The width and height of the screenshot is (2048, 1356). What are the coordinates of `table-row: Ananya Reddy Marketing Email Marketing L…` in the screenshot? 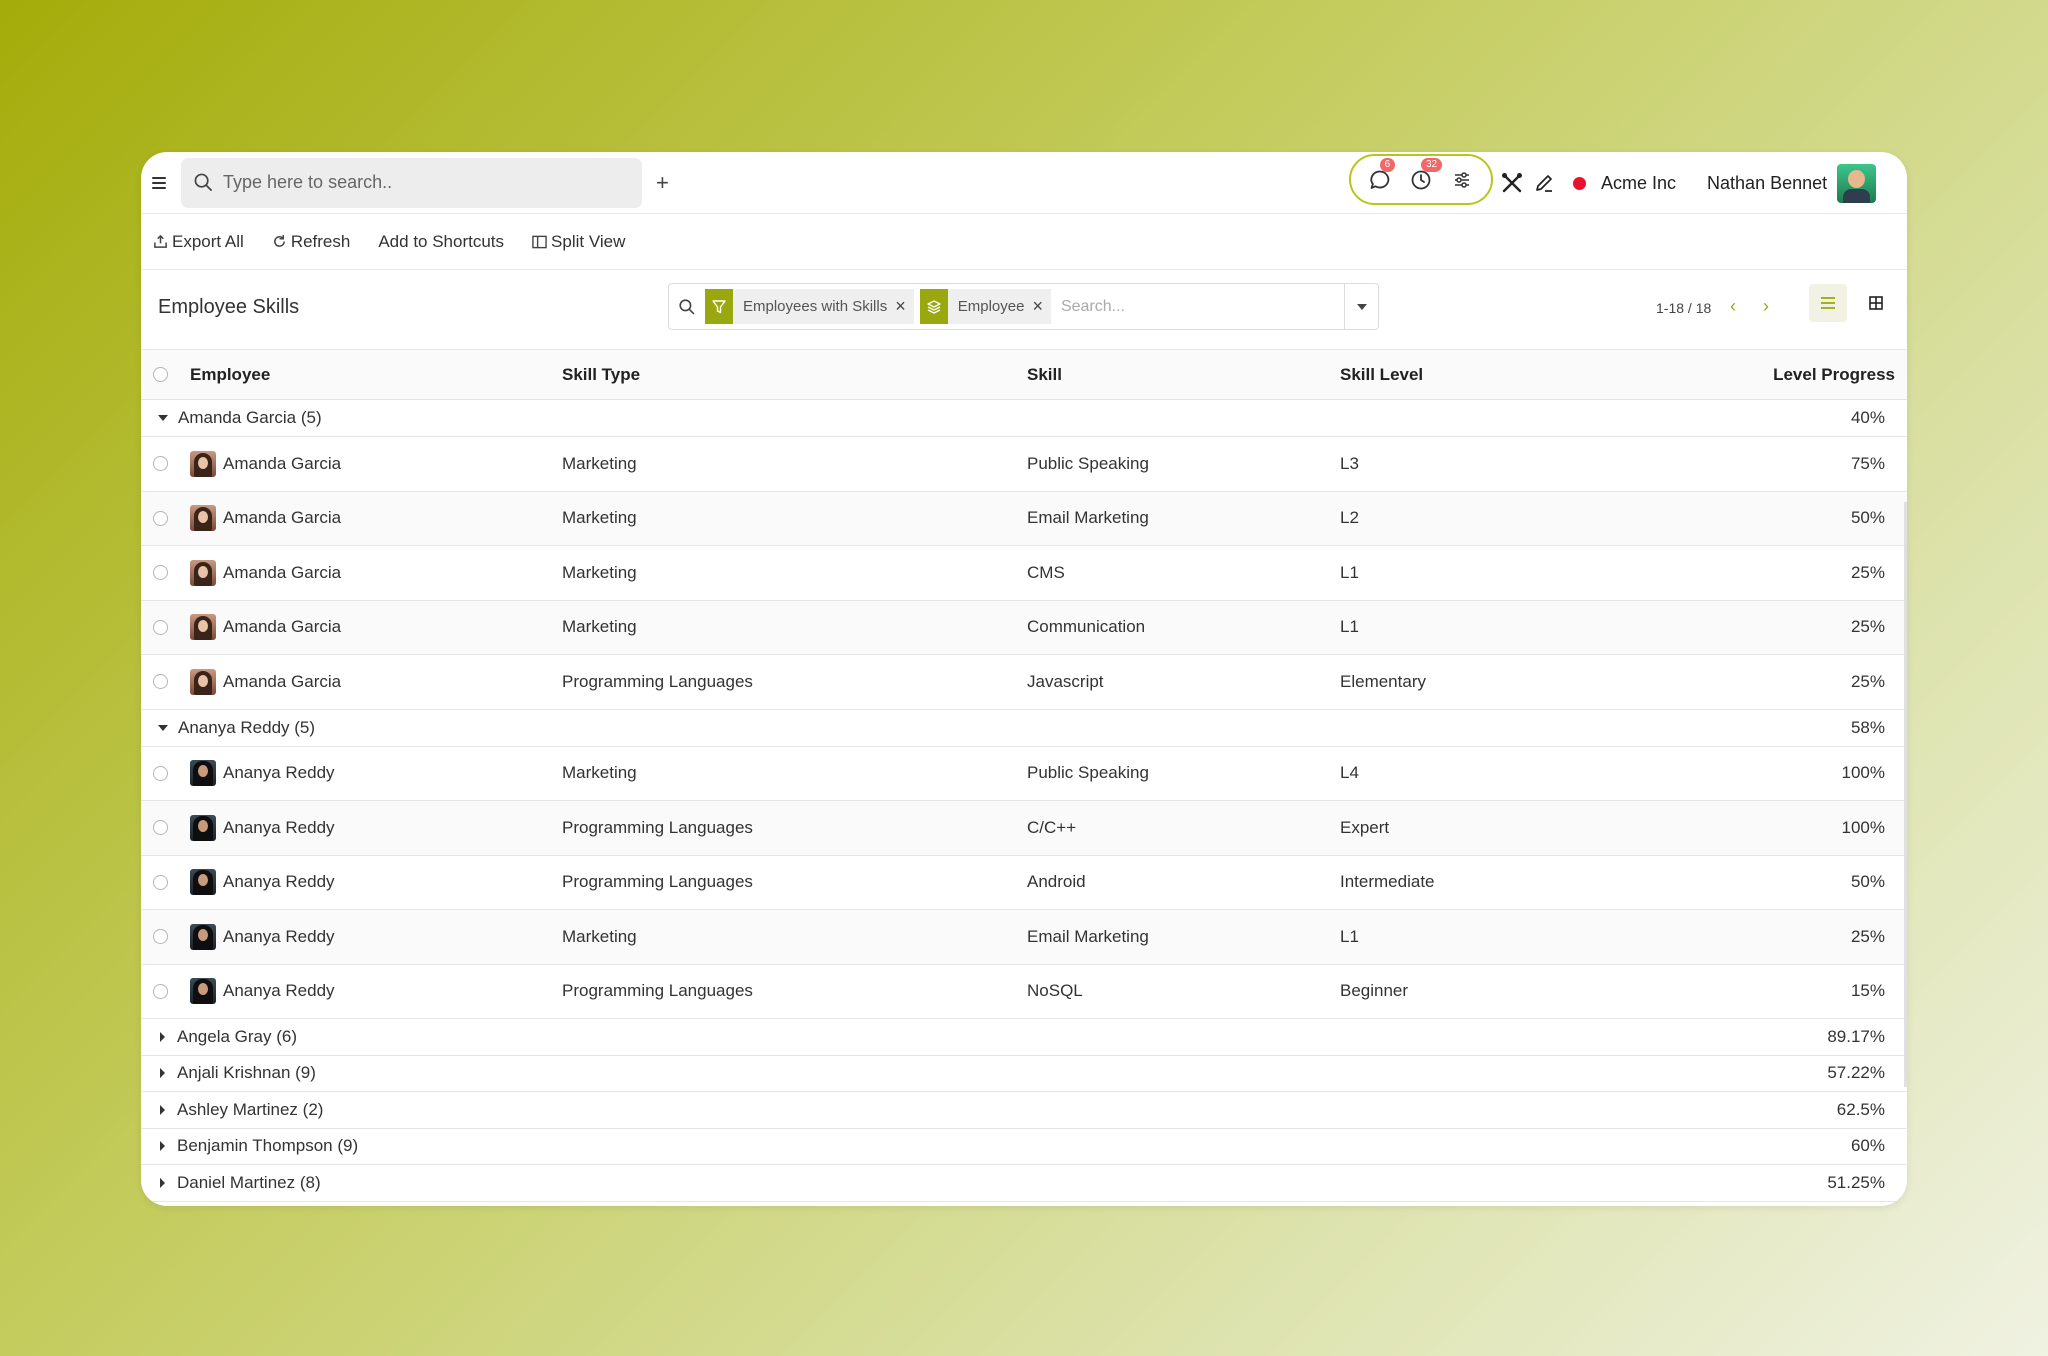 It's located at (1024, 937).